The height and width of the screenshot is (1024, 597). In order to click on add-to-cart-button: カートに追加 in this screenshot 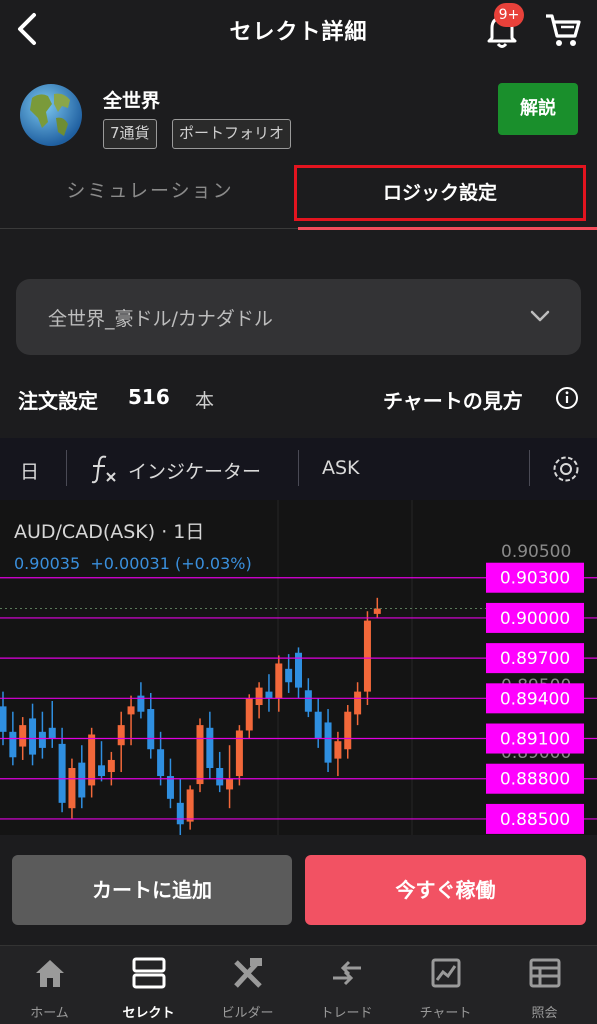, I will do `click(152, 890)`.